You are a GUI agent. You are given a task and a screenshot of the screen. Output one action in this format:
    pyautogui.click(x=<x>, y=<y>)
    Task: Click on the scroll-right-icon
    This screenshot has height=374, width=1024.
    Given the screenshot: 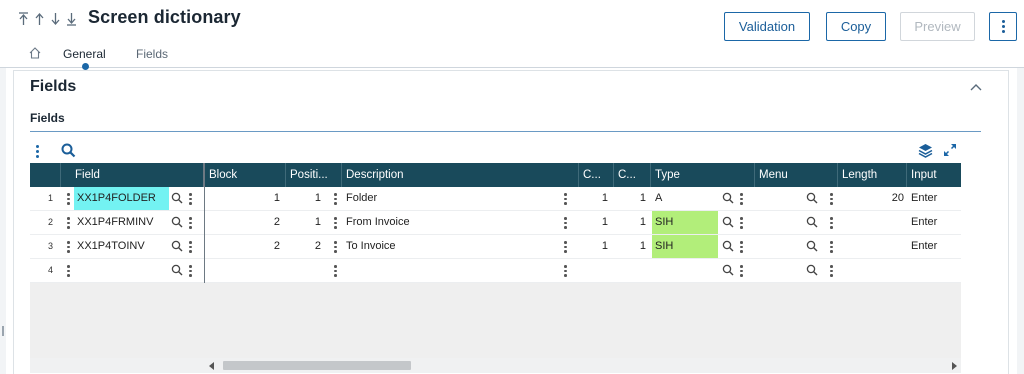 What is the action you would take?
    pyautogui.click(x=954, y=366)
    